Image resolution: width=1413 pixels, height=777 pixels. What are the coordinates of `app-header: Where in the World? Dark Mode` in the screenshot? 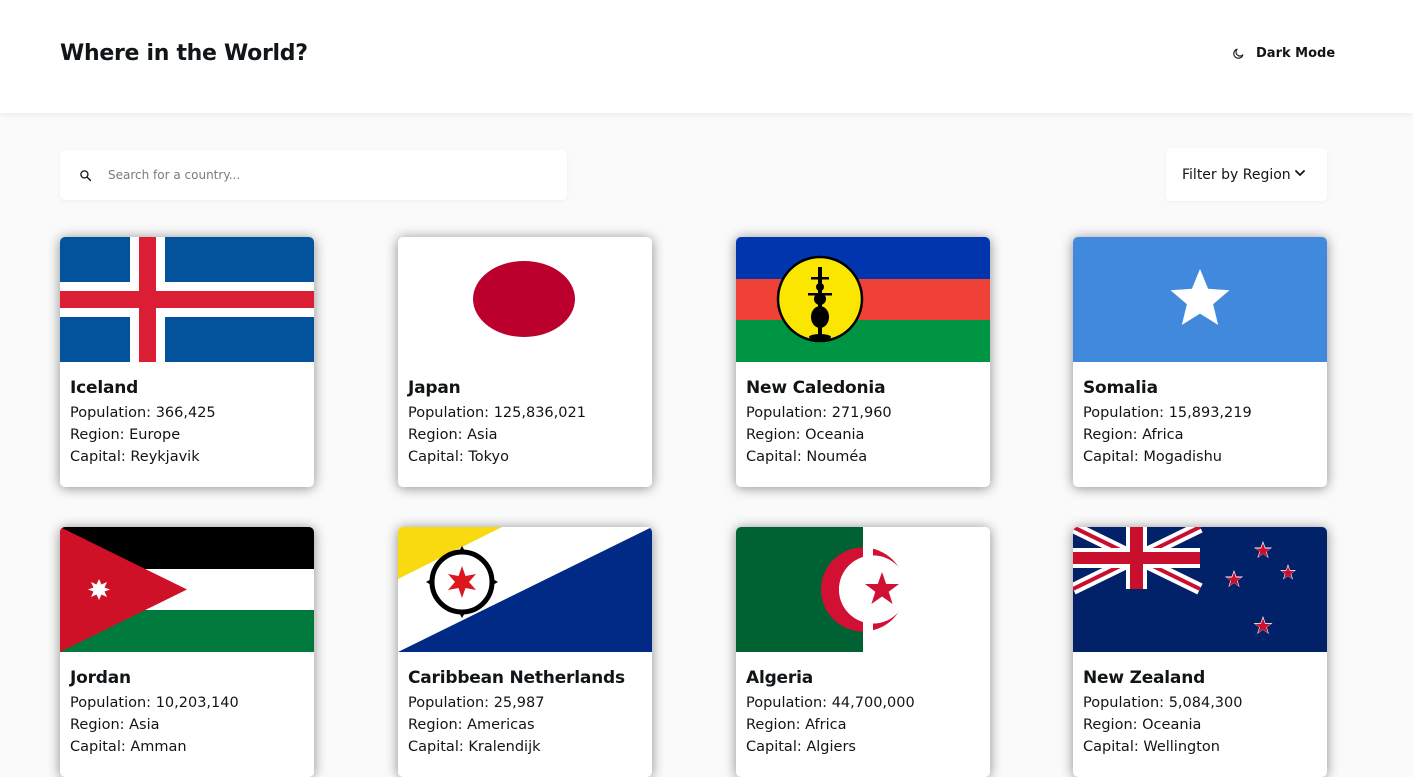 It's located at (706, 56).